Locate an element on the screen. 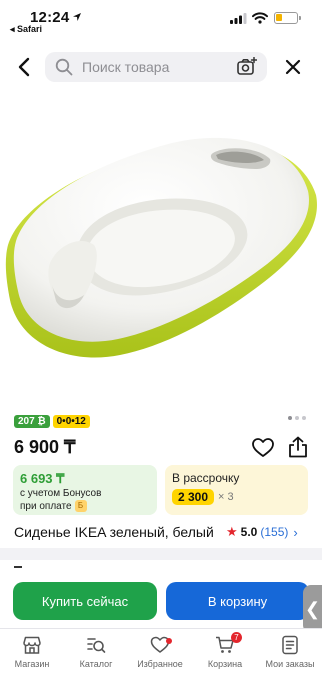  tab-label: Мои заказы is located at coordinates (290, 664).